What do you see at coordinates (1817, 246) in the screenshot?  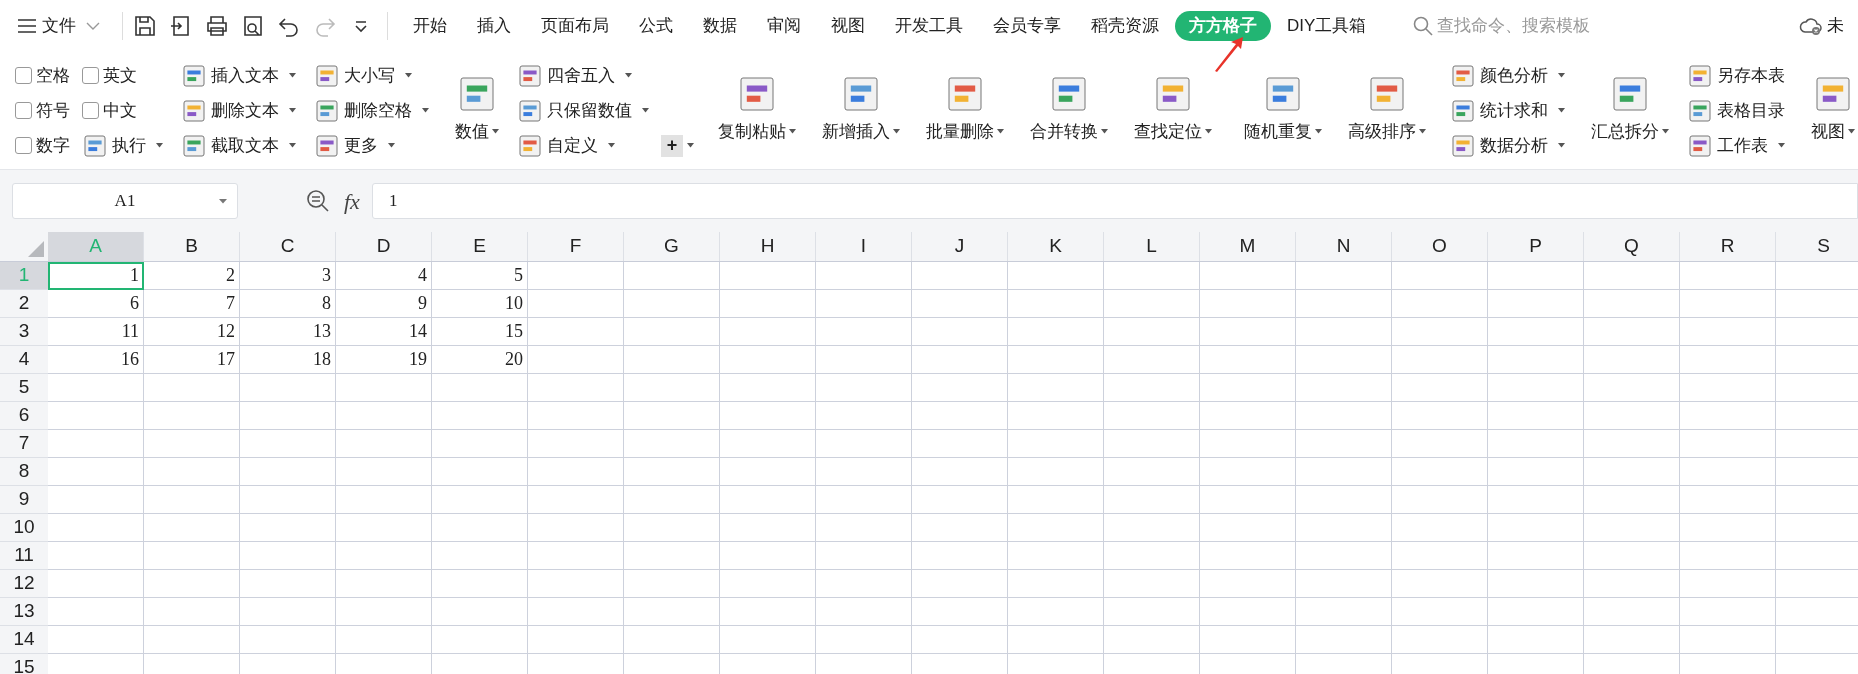 I see `column-header: S` at bounding box center [1817, 246].